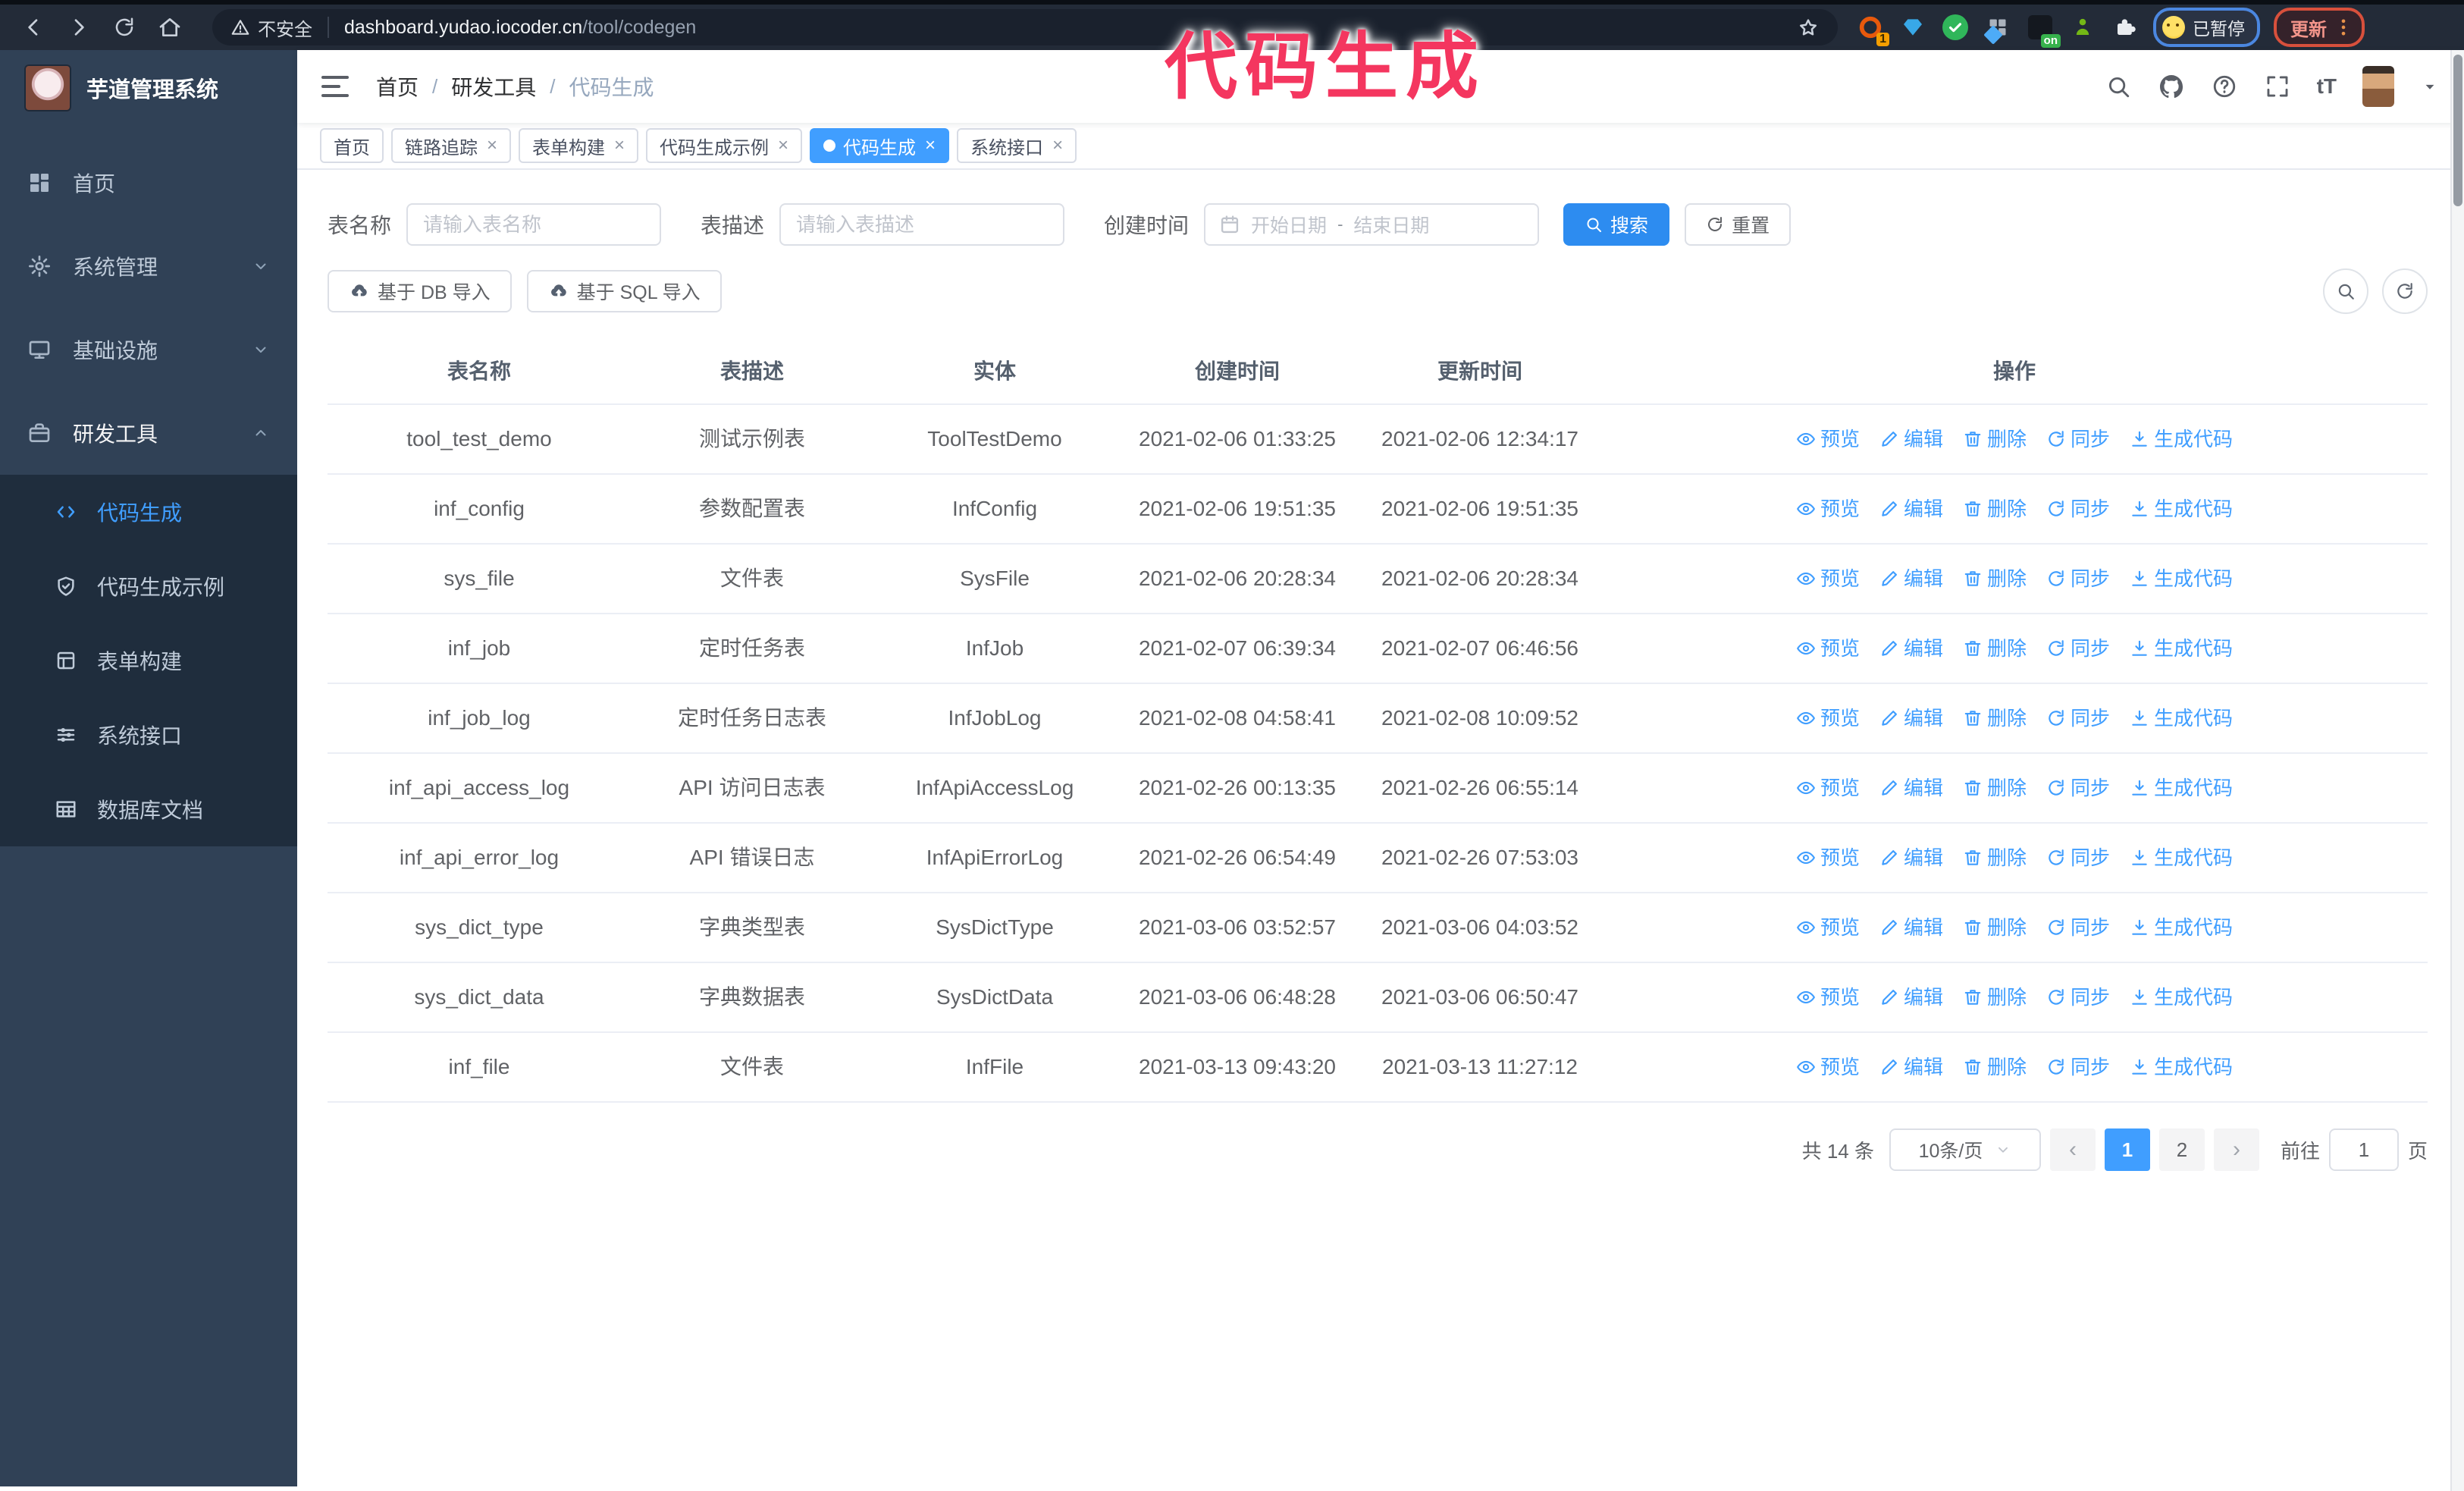 This screenshot has height=1491, width=2464. I want to click on next-page-button: ›, so click(2236, 1149).